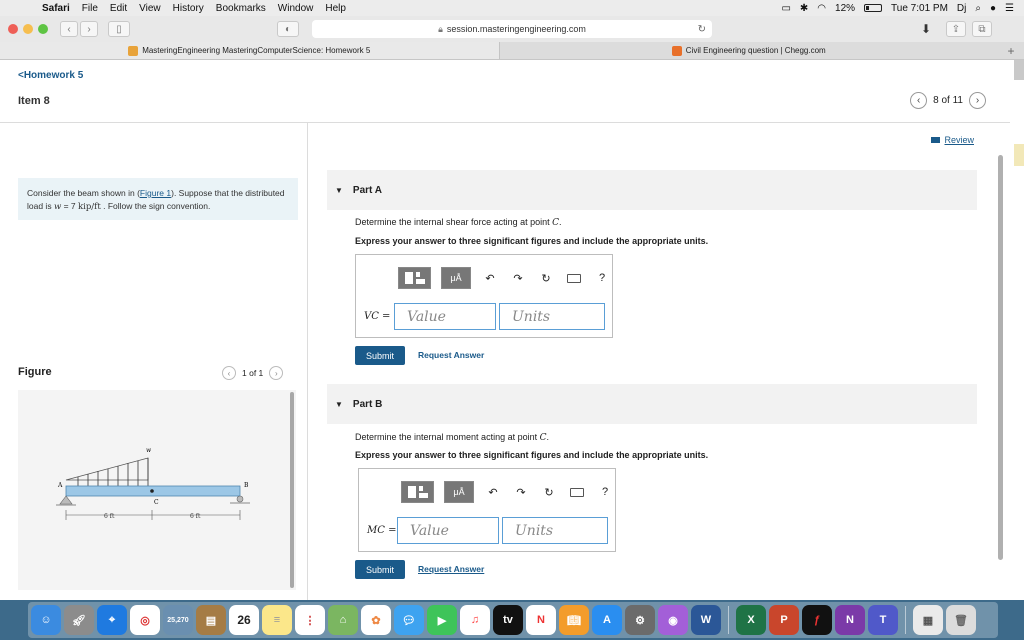  I want to click on review-link: Review, so click(952, 140).